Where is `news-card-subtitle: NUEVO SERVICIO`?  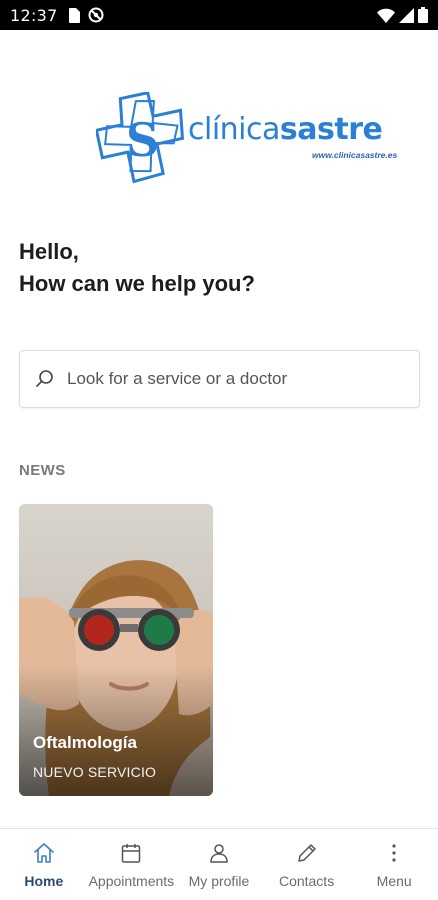 news-card-subtitle: NUEVO SERVICIO is located at coordinates (95, 772).